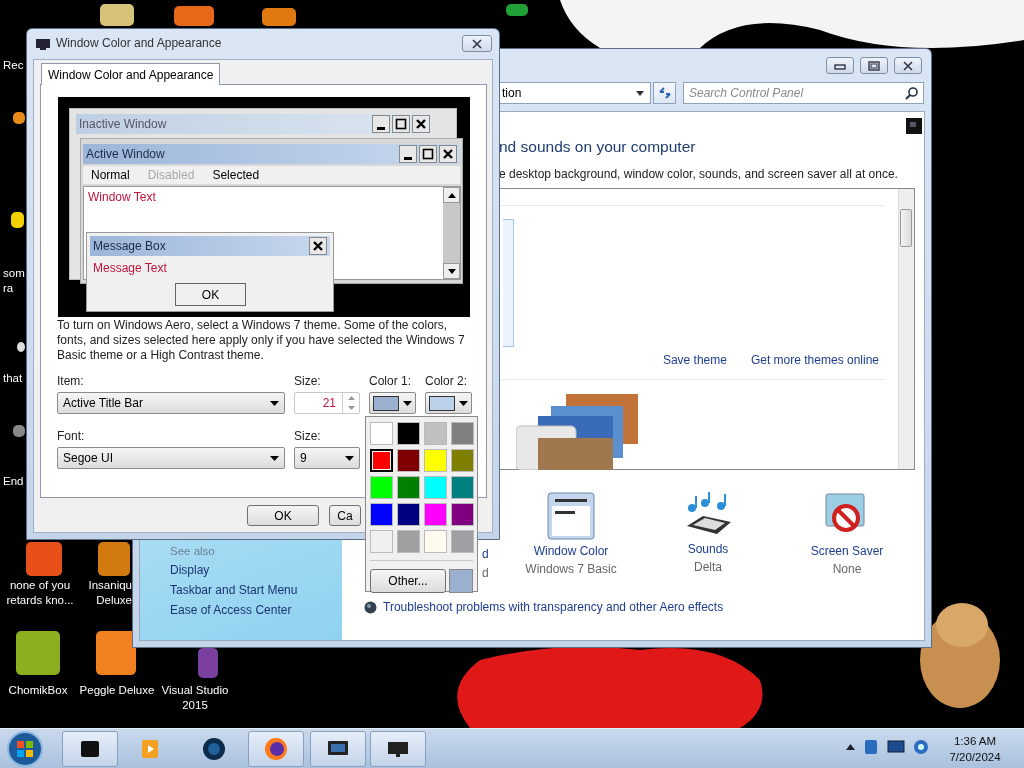 The width and height of the screenshot is (1024, 768). What do you see at coordinates (13, 65) in the screenshot?
I see `desktop-icon-label: Rec` at bounding box center [13, 65].